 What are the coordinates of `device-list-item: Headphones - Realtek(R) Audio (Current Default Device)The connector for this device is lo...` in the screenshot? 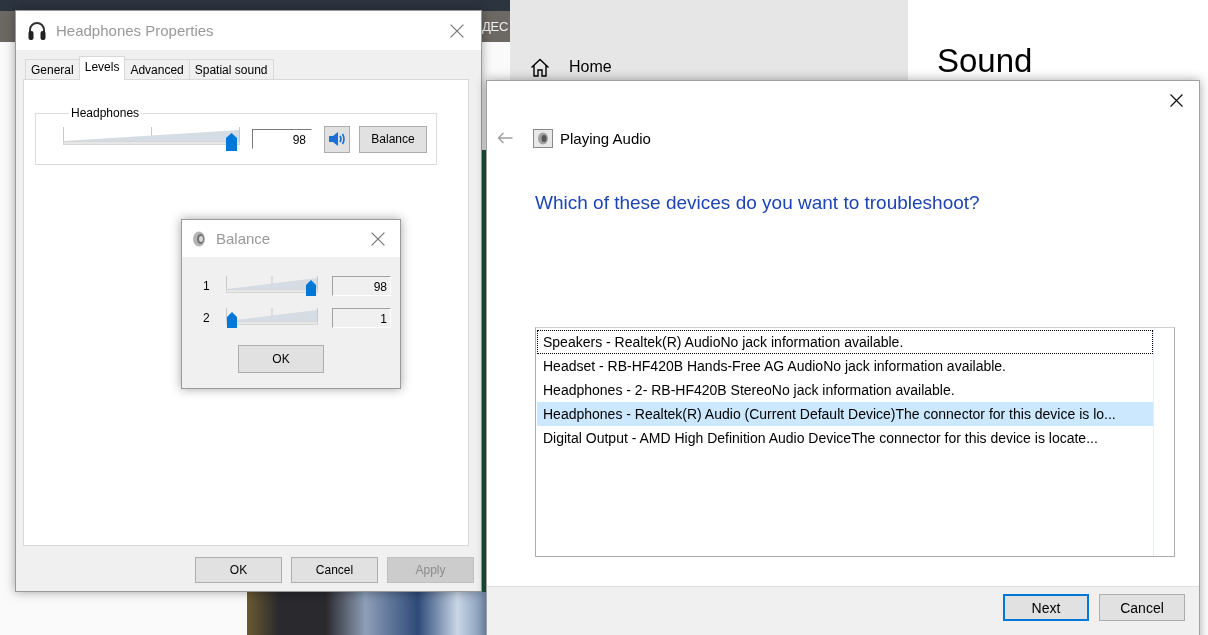 It's located at (845, 414).